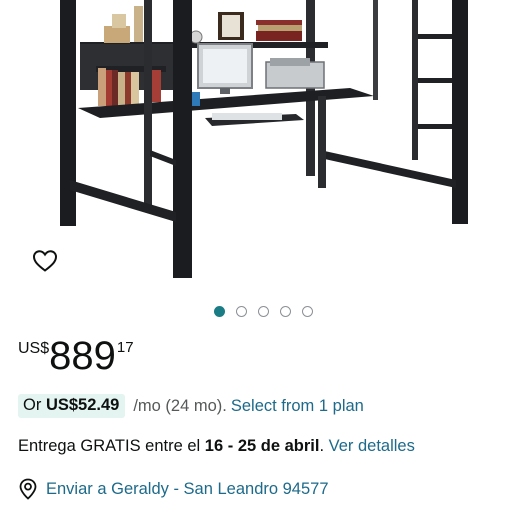  I want to click on ladder-post, so click(460, 112).